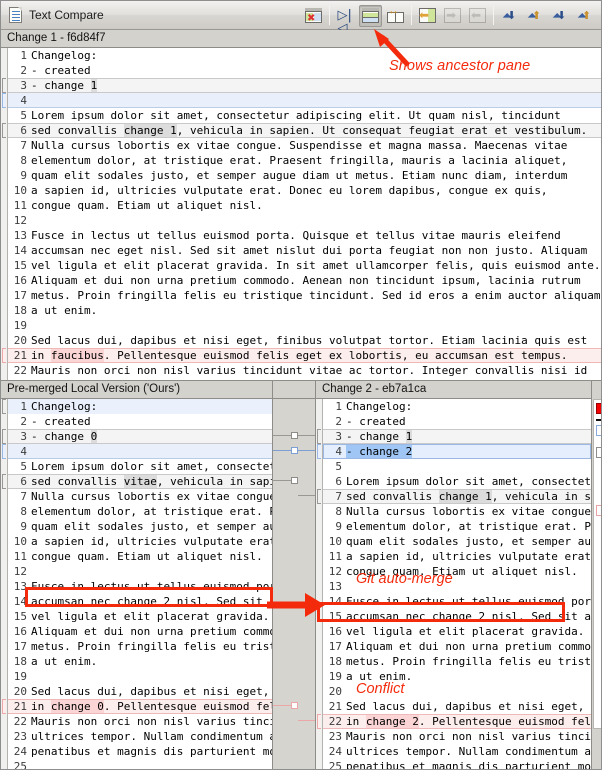  I want to click on code-line: 9 quam elit sodales justo, et semper au, so click(140, 526).